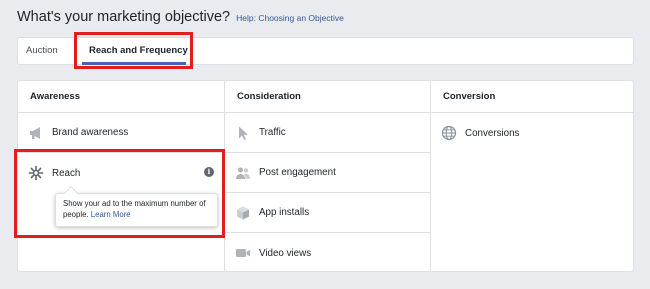 Image resolution: width=650 pixels, height=289 pixels. What do you see at coordinates (290, 18) in the screenshot?
I see `help-link: Help: Choosing an Objective` at bounding box center [290, 18].